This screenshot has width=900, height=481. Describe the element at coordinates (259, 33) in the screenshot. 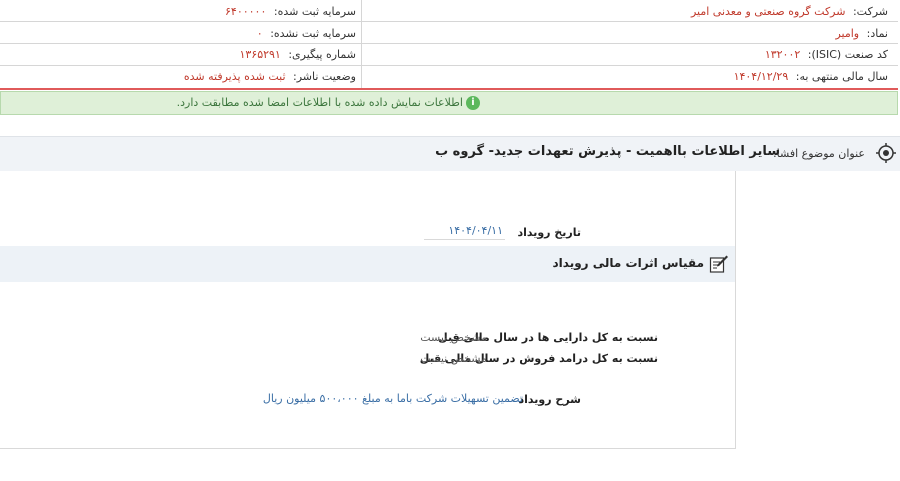

I see `unregistered-capital-value: ۰` at that location.